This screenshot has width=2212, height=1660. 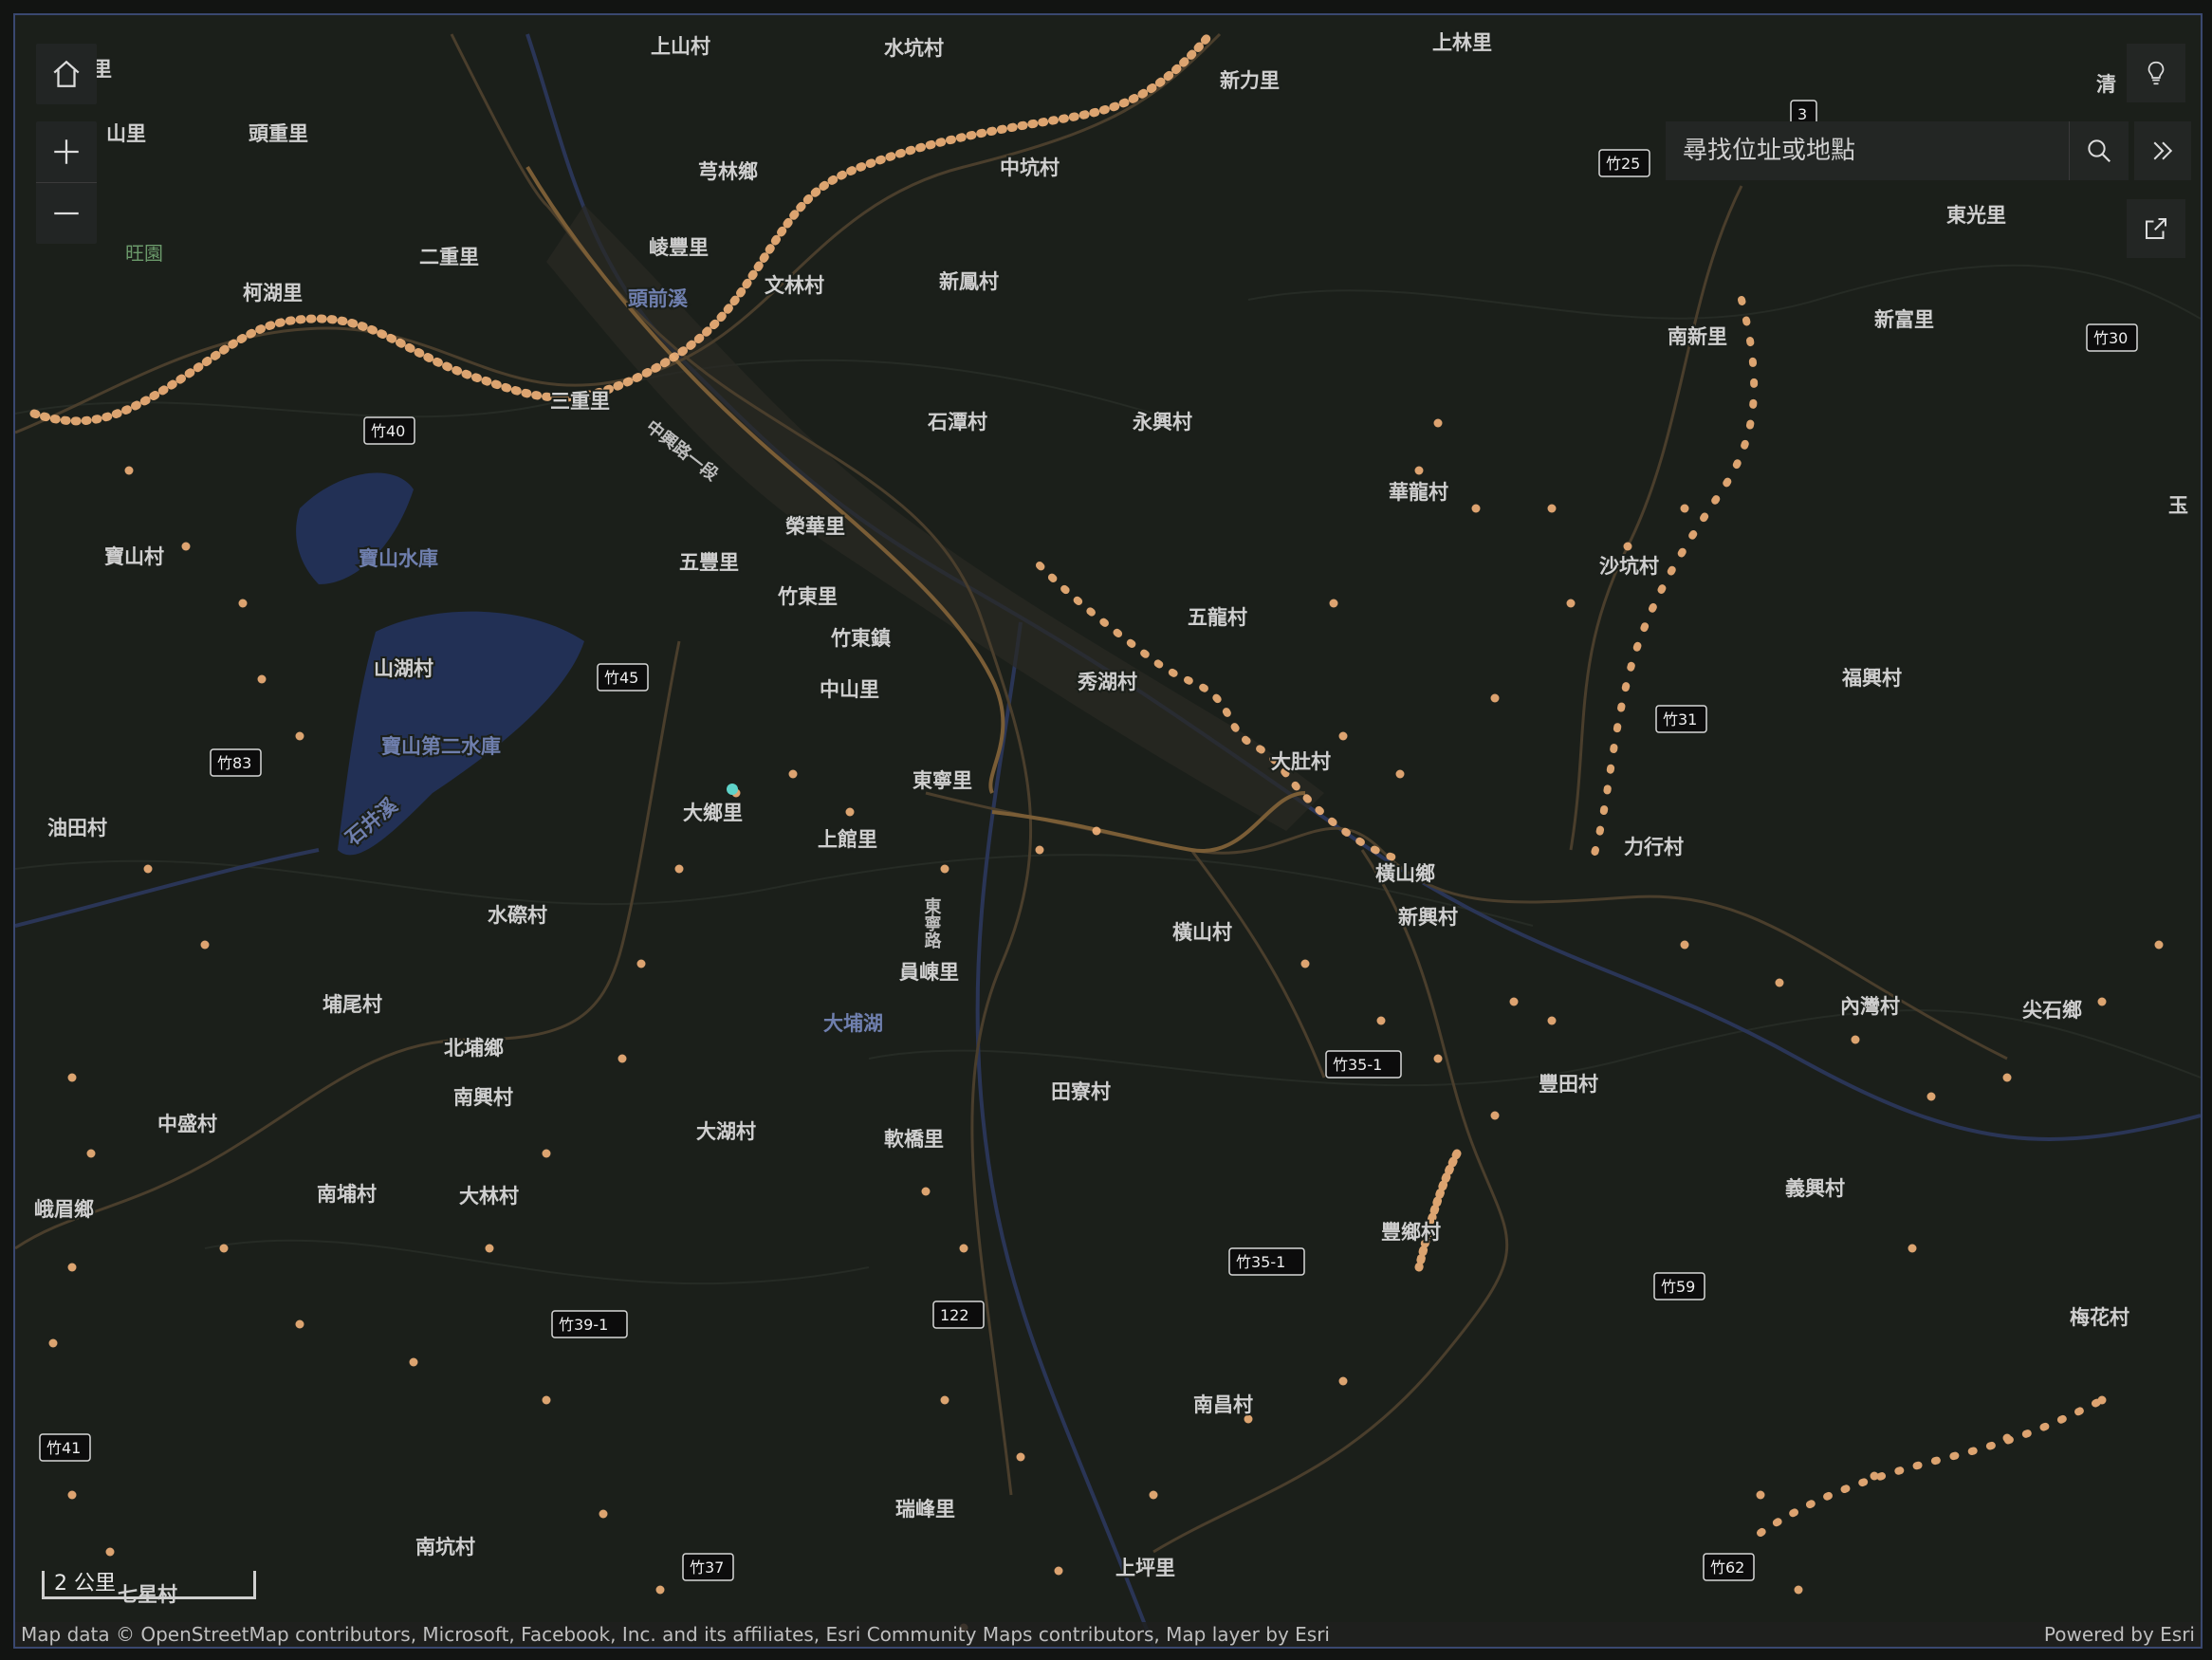 What do you see at coordinates (679, 248) in the screenshot?
I see `place-label: 崚豐里` at bounding box center [679, 248].